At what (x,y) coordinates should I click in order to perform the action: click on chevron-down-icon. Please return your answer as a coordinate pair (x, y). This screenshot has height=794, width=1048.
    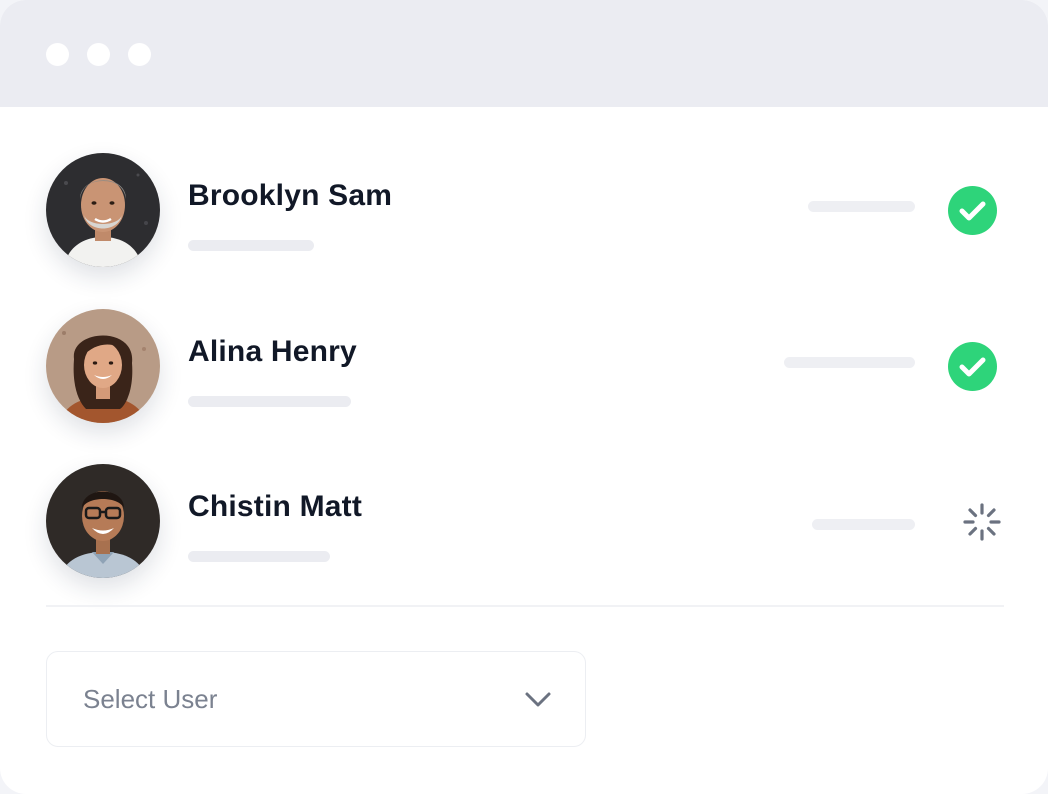
    Looking at the image, I should click on (538, 699).